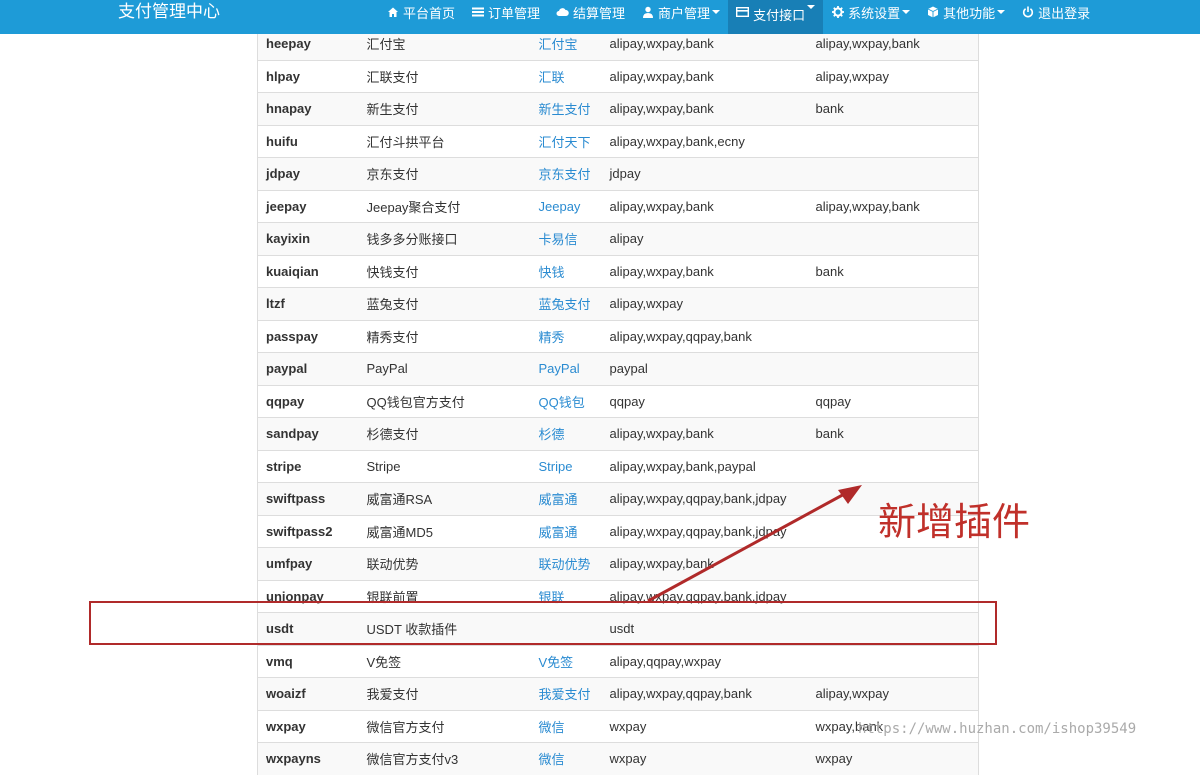 Image resolution: width=1200 pixels, height=775 pixels. What do you see at coordinates (444, 271) in the screenshot?
I see `plugin-desc-cell: 快钱支付` at bounding box center [444, 271].